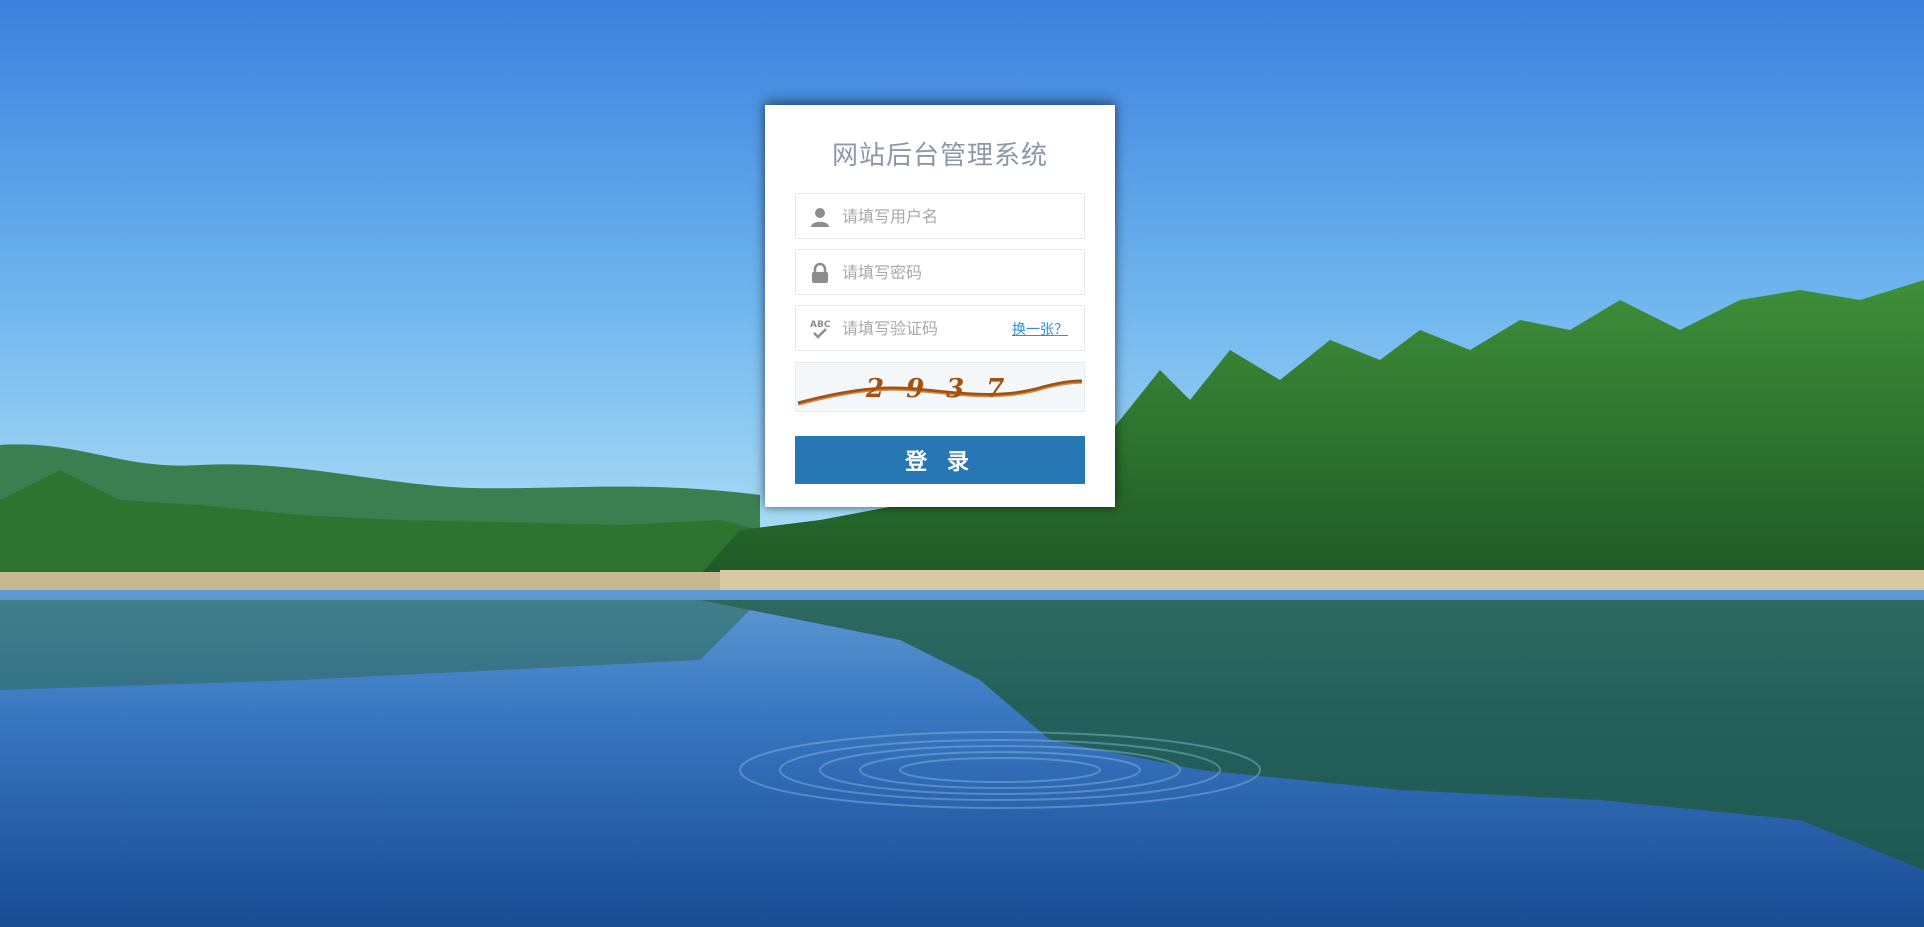 Image resolution: width=1924 pixels, height=927 pixels. I want to click on captcha-input, so click(922, 328).